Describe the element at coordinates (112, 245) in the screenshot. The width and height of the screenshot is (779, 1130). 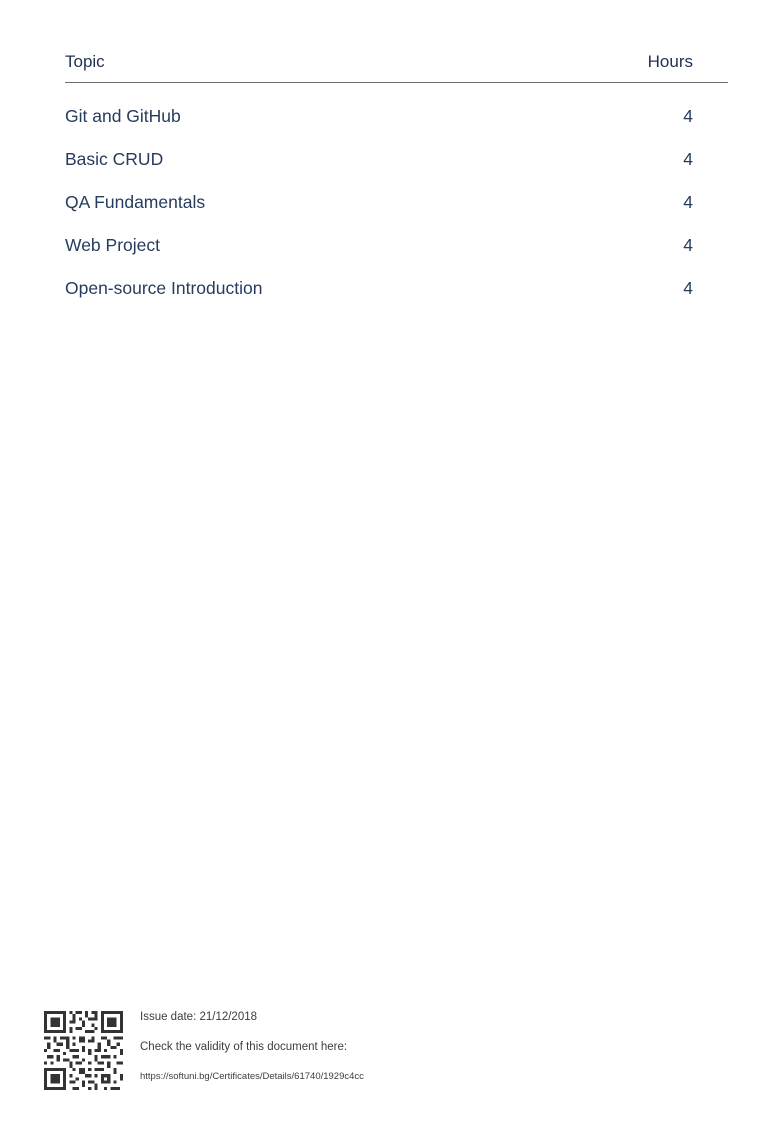
I see `row-topic: Web Project` at that location.